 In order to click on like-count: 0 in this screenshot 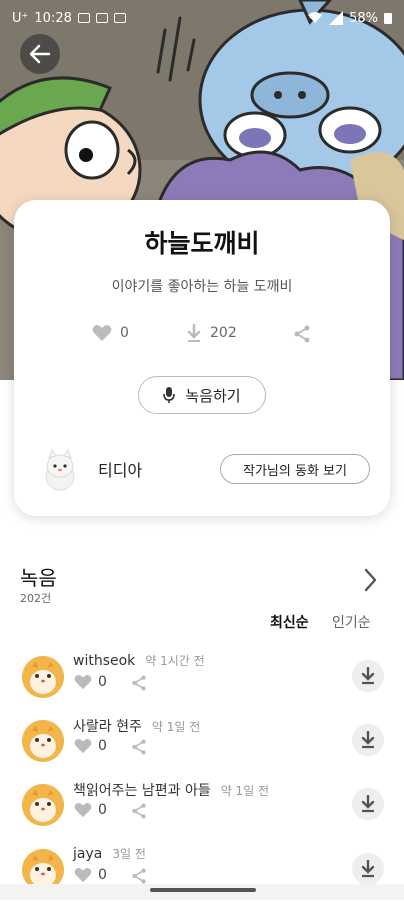, I will do `click(124, 333)`.